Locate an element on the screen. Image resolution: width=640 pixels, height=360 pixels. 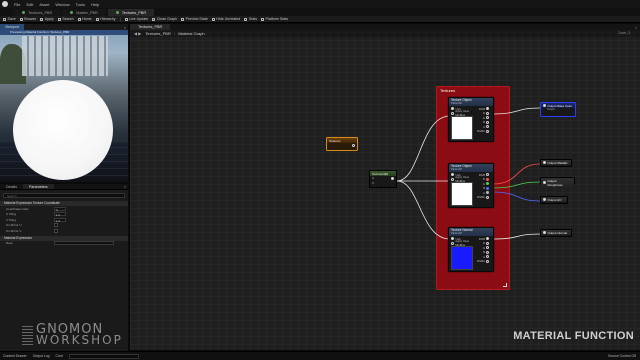
unmirror-u-checkbox is located at coordinates (56, 225).